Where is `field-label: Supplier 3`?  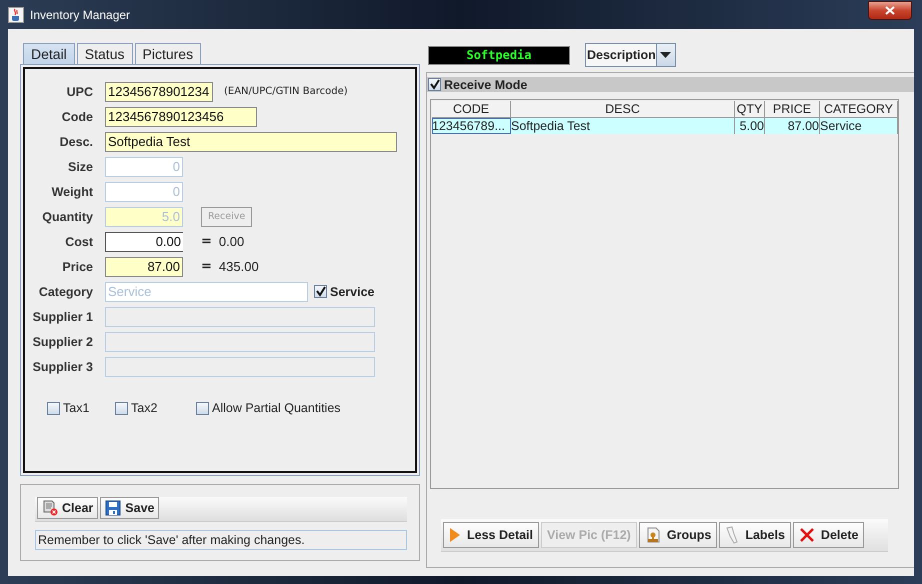 field-label: Supplier 3 is located at coordinates (62, 367).